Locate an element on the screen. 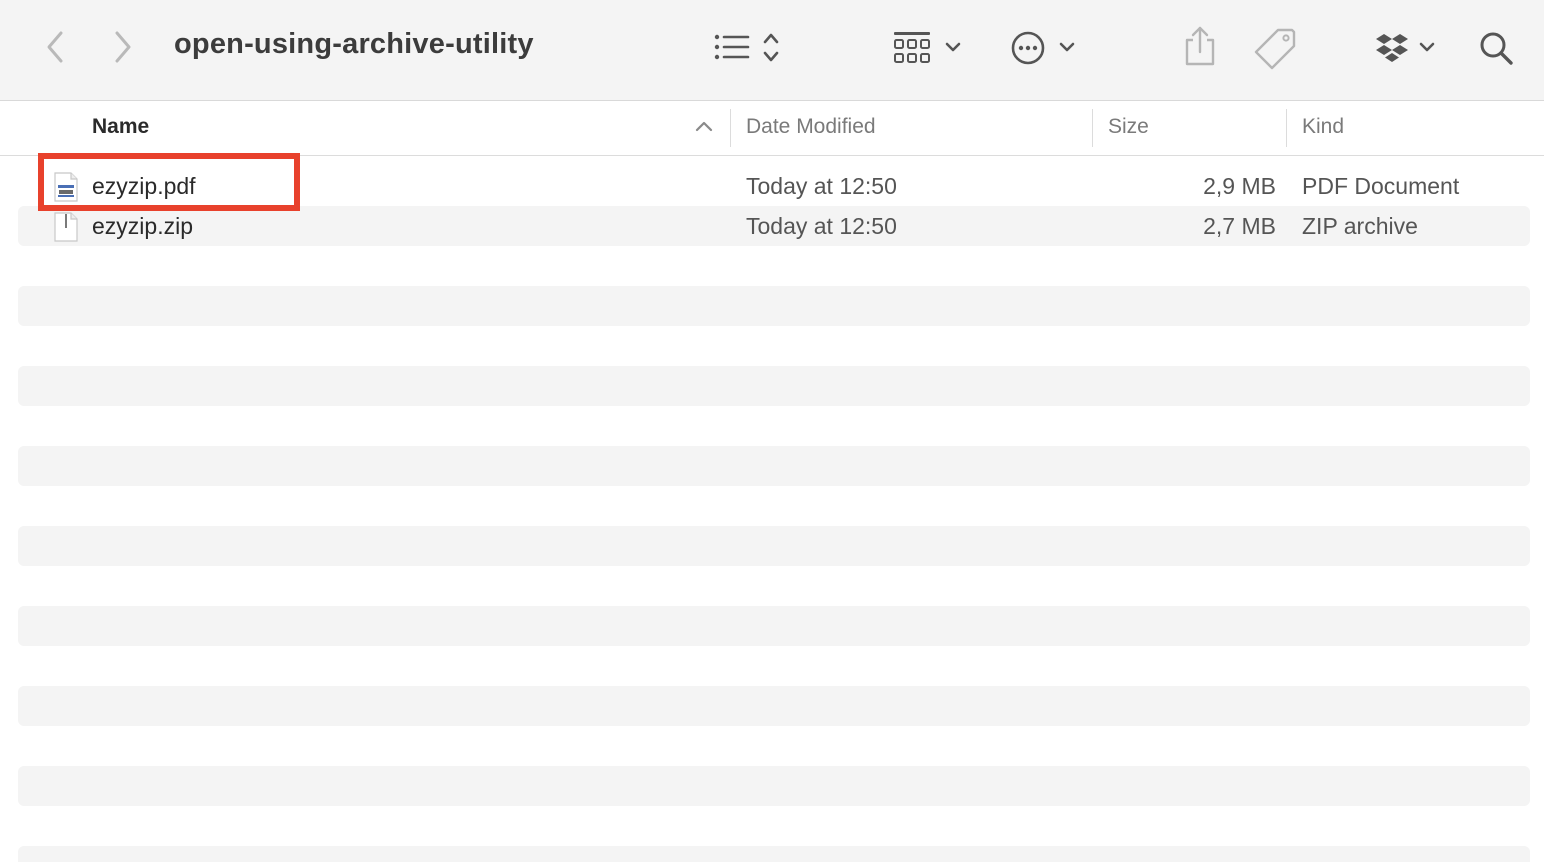 The width and height of the screenshot is (1544, 862). column-header-date-modified: Date Modified is located at coordinates (811, 128).